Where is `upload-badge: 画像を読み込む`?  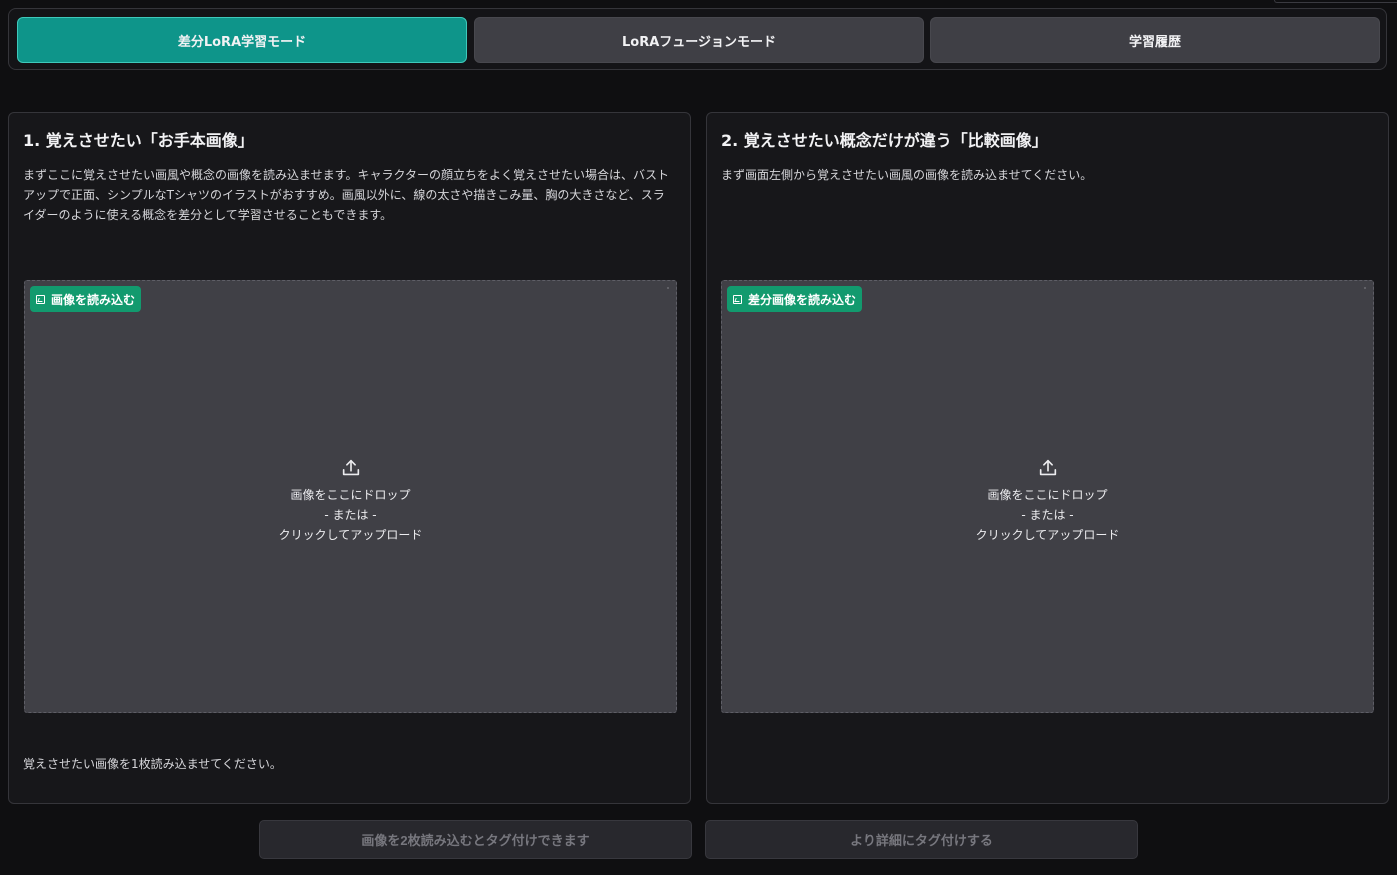
upload-badge: 画像を読み込む is located at coordinates (86, 299).